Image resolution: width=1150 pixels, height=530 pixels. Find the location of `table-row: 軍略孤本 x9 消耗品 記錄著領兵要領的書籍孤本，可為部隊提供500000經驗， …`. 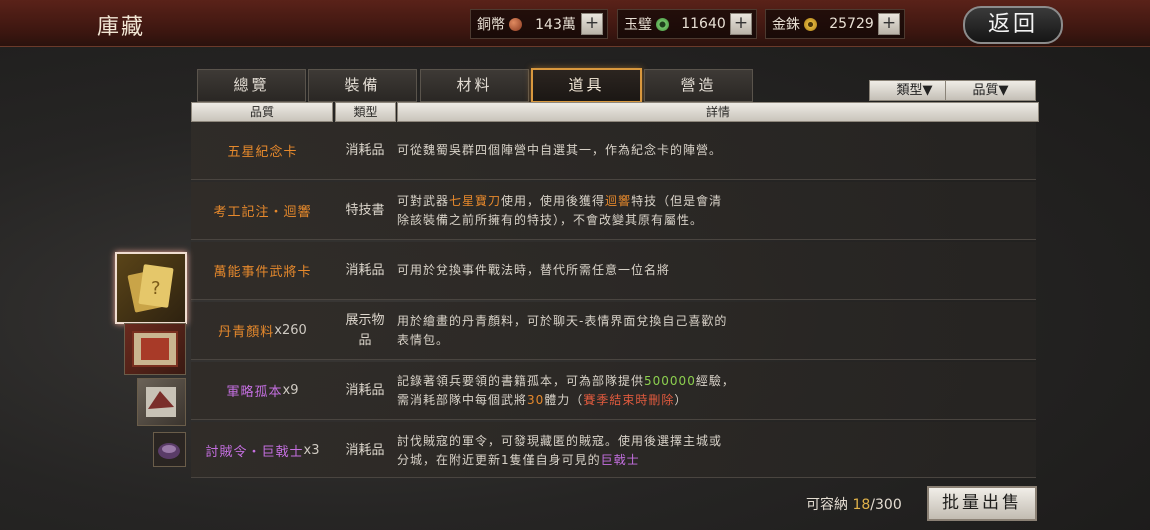

table-row: 軍略孤本 x9 消耗品 記錄著領兵要領的書籍孤本，可為部隊提供500000經驗， … is located at coordinates (613, 391).